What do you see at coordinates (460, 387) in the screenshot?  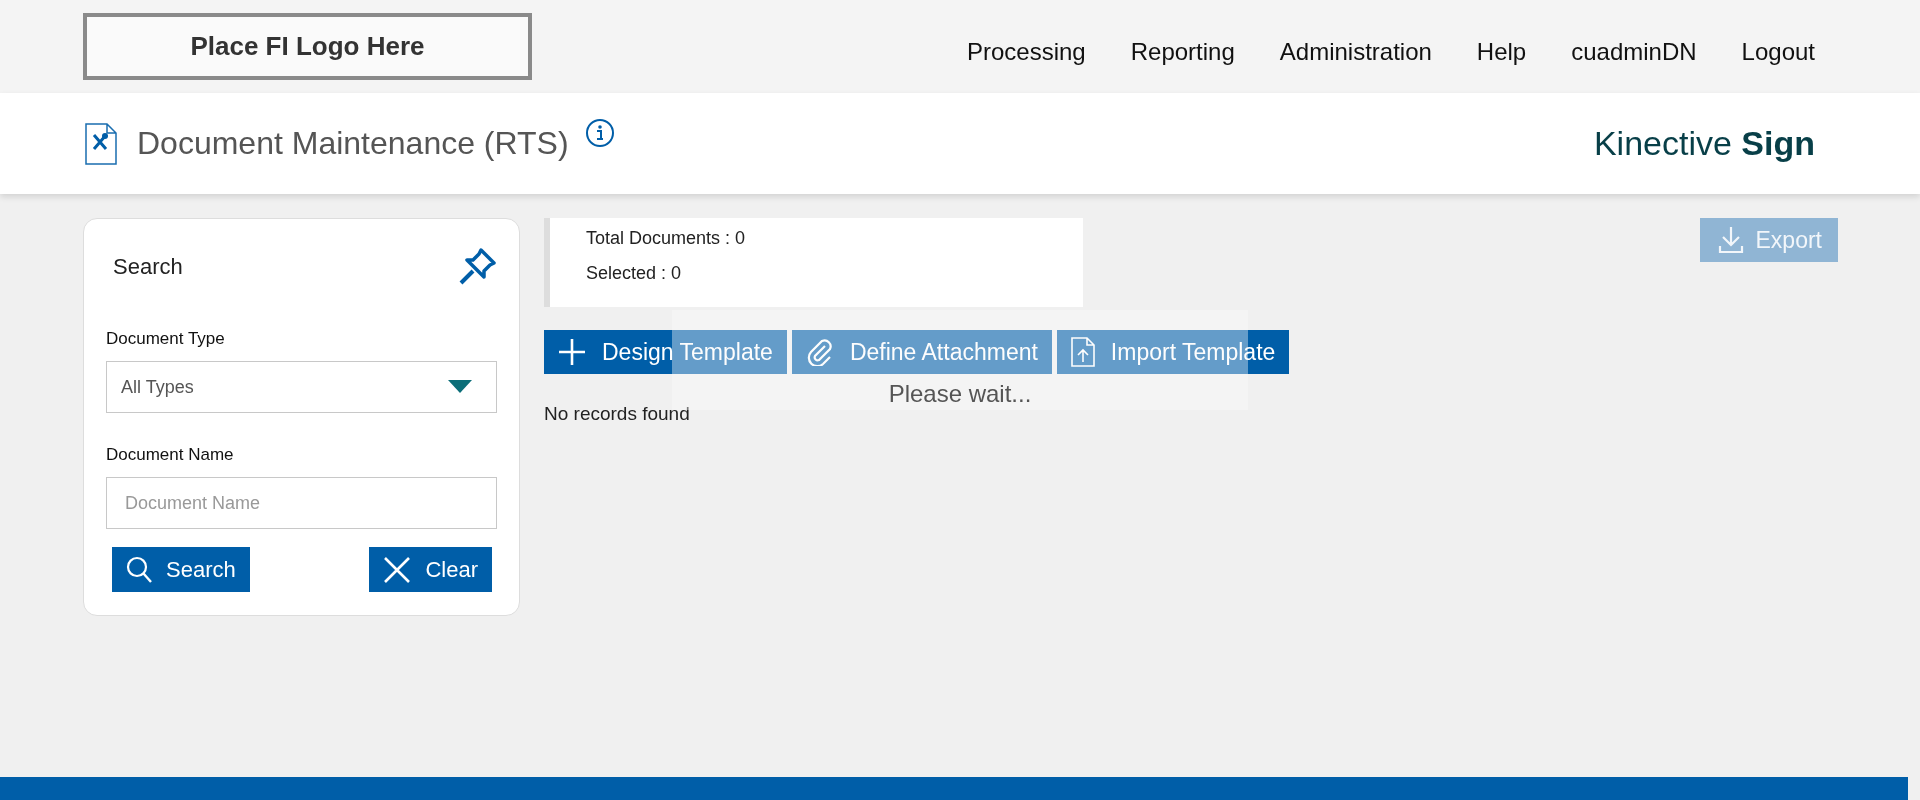 I see `dropdown-caret-icon` at bounding box center [460, 387].